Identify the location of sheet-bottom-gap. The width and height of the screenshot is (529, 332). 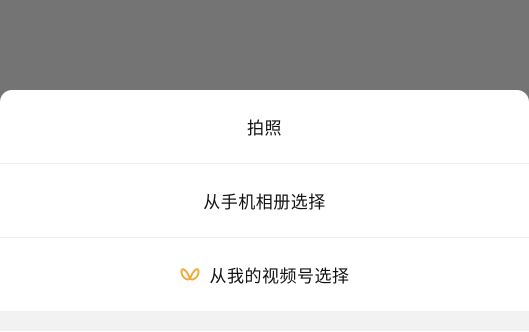
(264, 321).